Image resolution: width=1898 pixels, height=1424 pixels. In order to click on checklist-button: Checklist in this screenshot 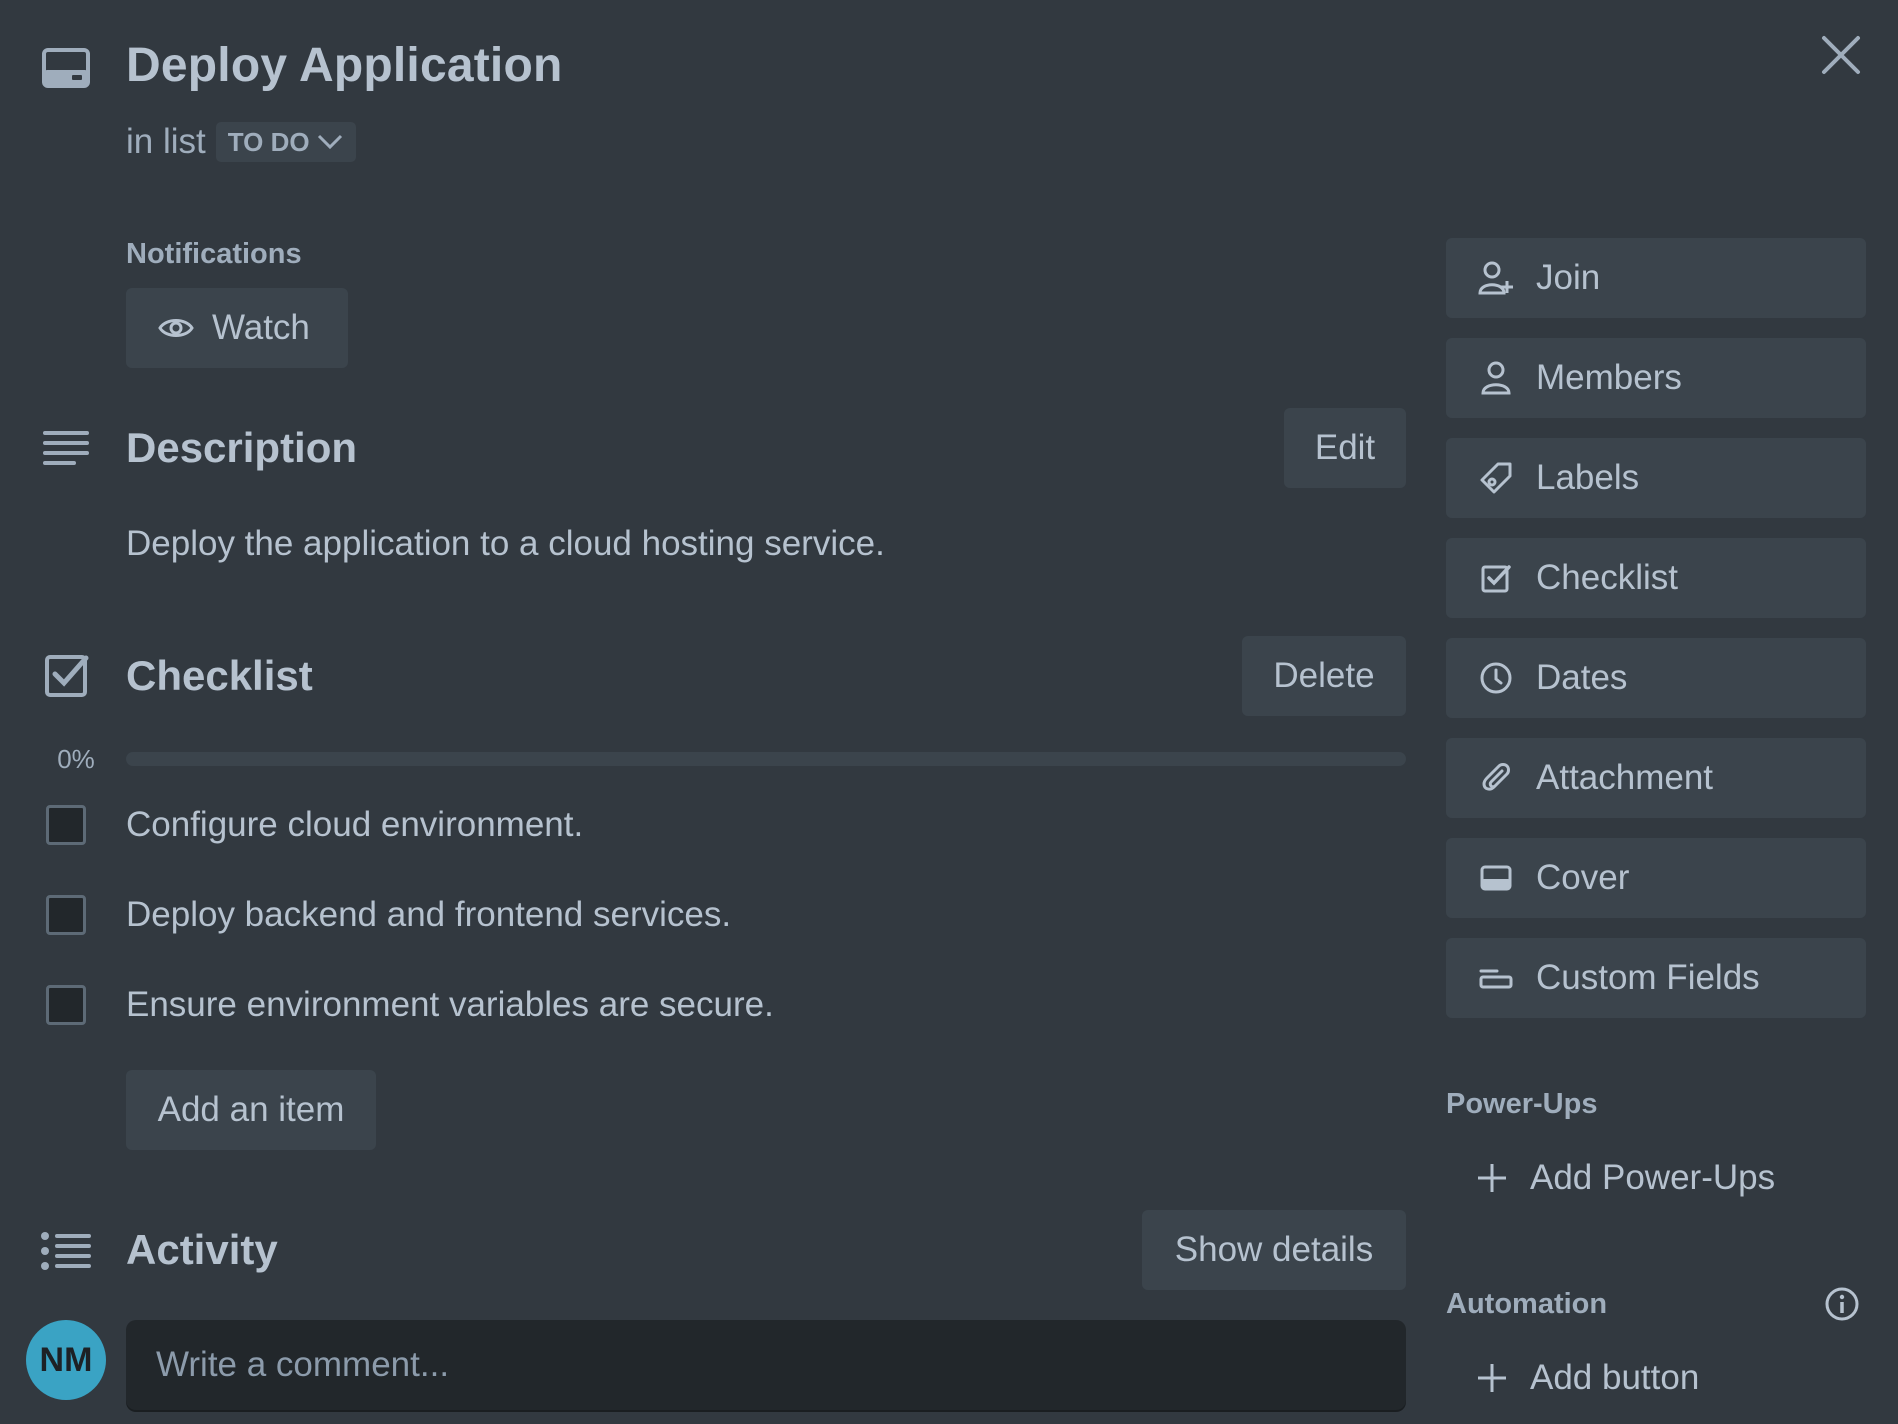, I will do `click(1656, 578)`.